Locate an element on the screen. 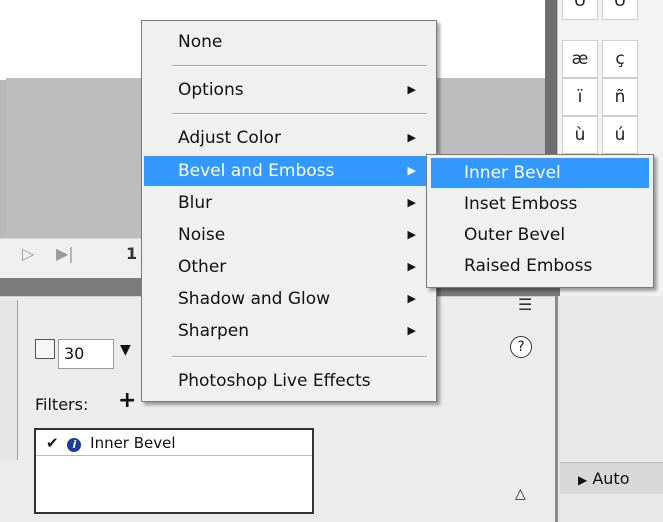  menu-item-none: None is located at coordinates (289, 42).